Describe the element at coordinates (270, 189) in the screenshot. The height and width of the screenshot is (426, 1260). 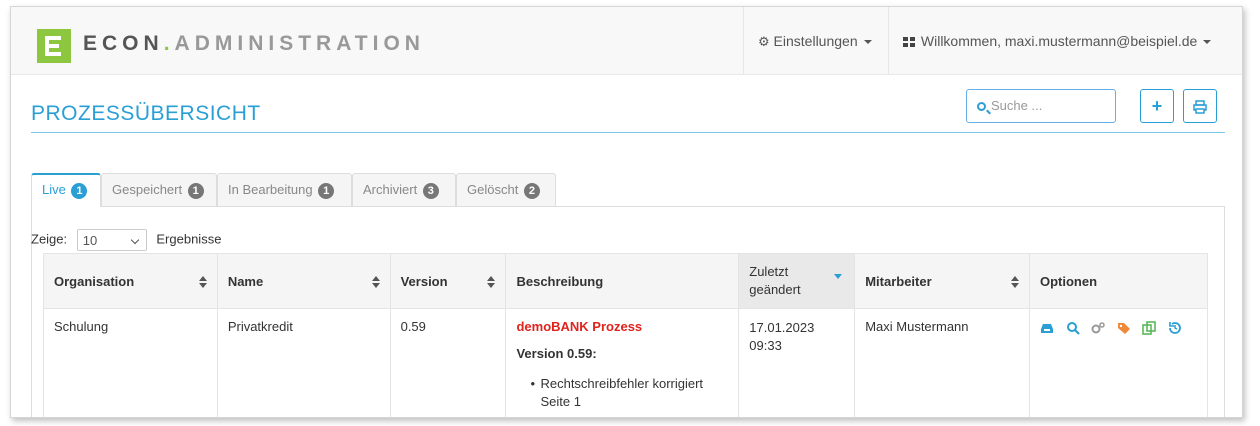
I see `tab-label: In Bearbeitung` at that location.